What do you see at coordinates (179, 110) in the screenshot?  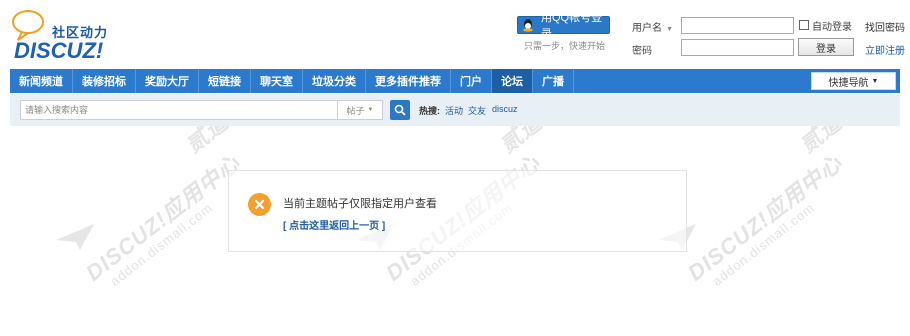 I see `search-input: 请输入搜索内容` at bounding box center [179, 110].